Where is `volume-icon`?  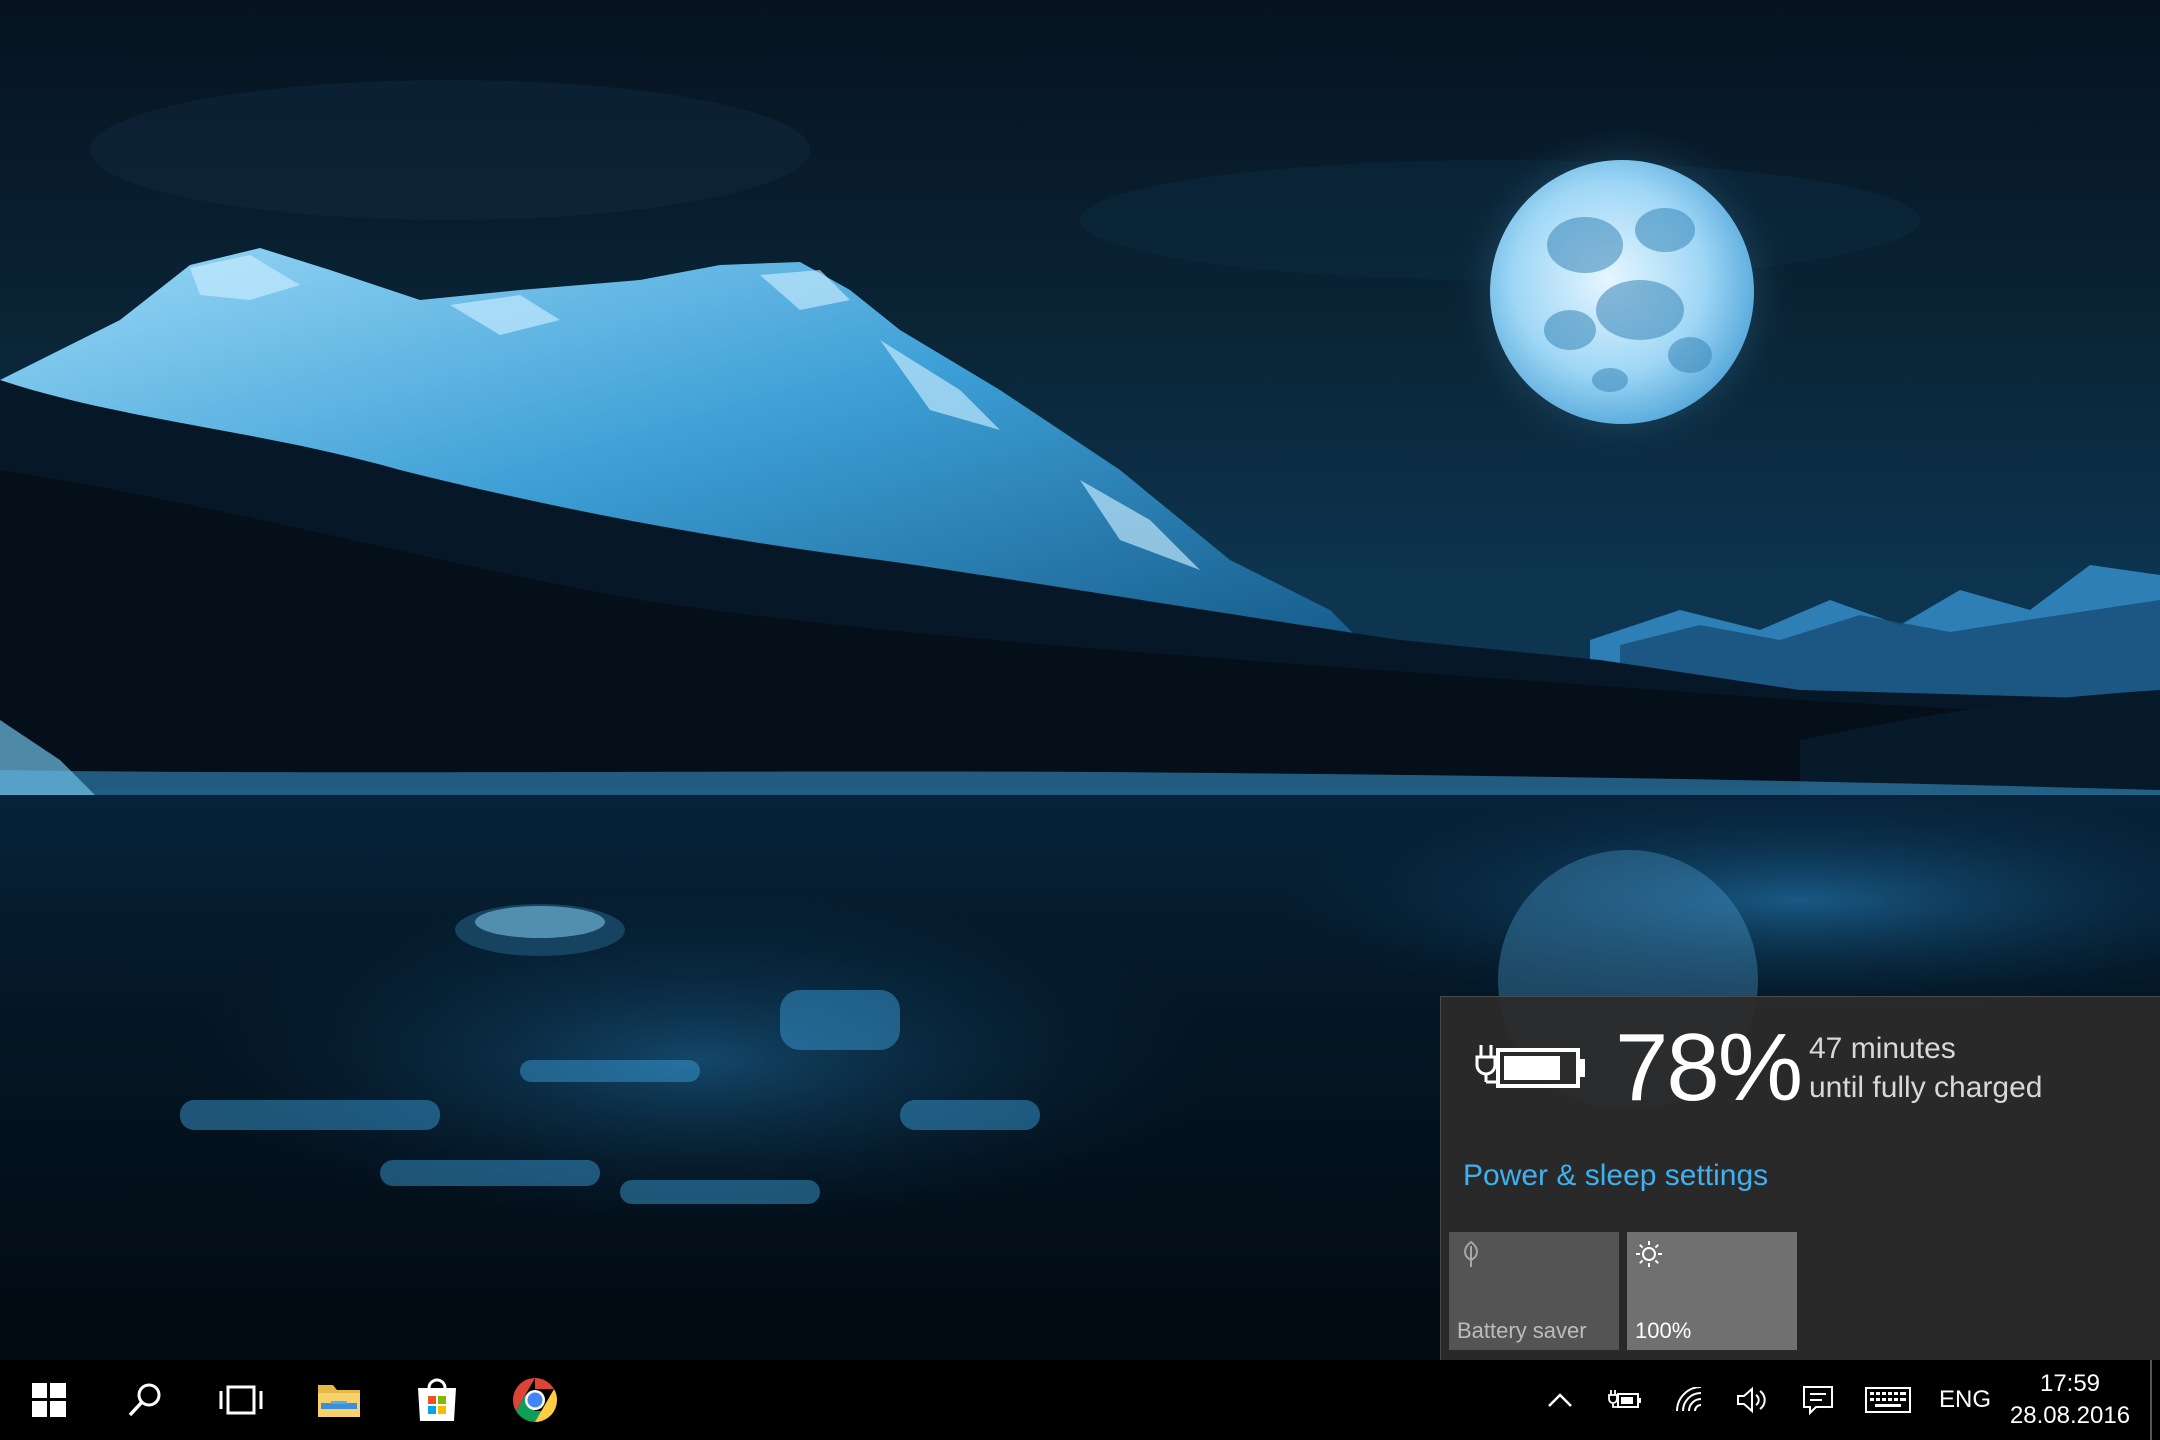
volume-icon is located at coordinates (1751, 1400).